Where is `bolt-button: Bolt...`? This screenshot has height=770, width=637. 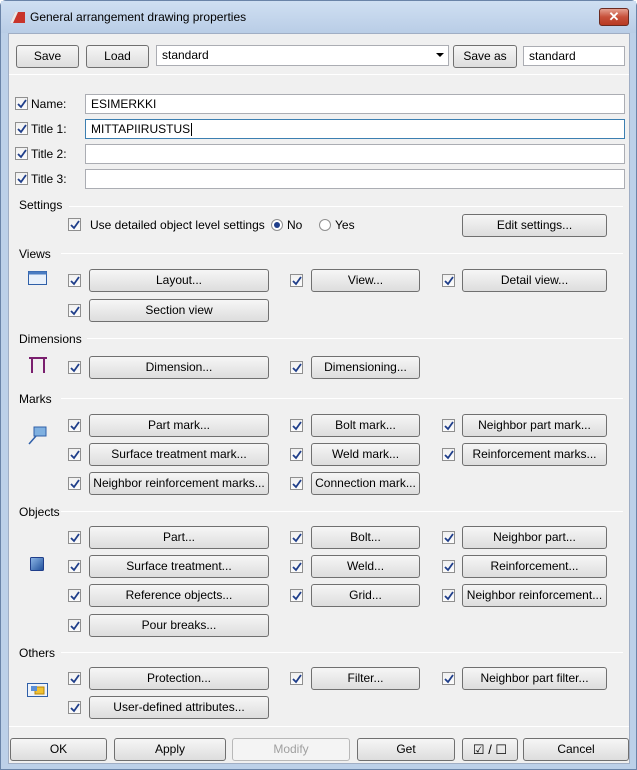
bolt-button: Bolt... is located at coordinates (365, 537).